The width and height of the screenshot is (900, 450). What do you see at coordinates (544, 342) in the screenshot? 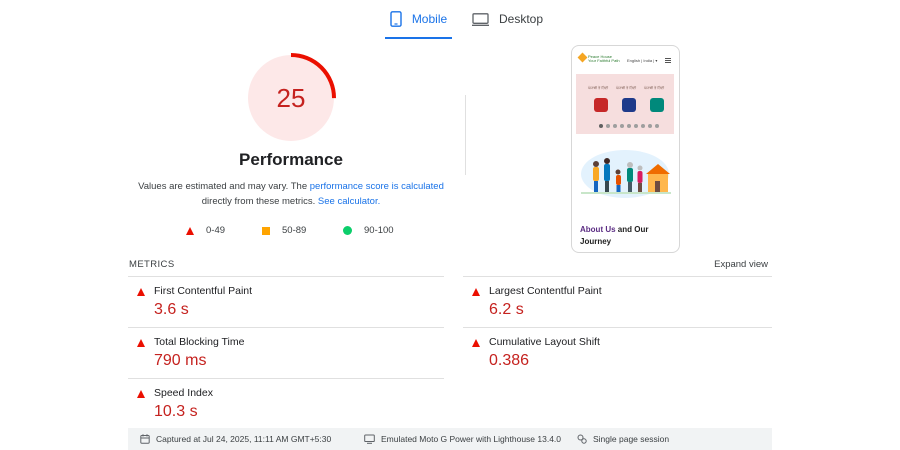
I see `metric-name: Cumulative Layout Shift` at bounding box center [544, 342].